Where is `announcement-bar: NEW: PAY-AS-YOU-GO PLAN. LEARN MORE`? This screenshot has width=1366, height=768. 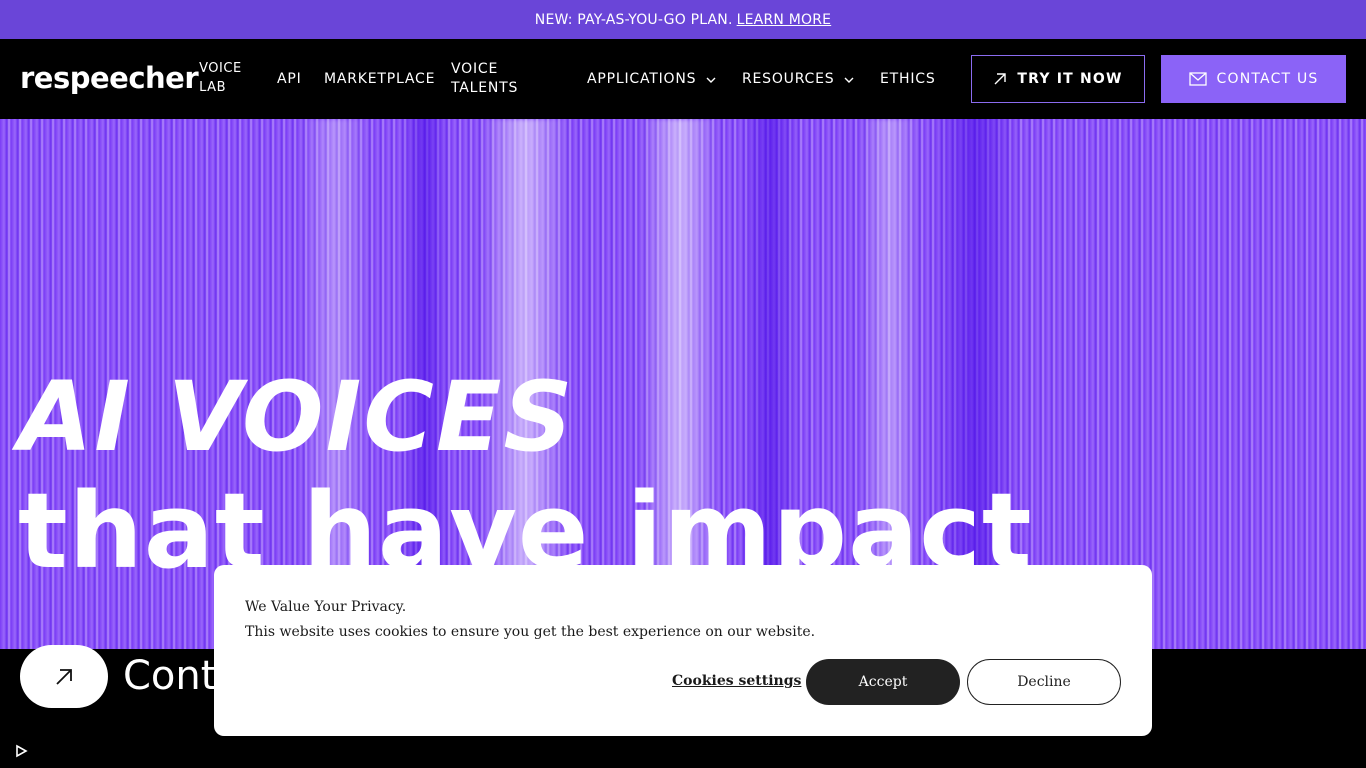
announcement-bar: NEW: PAY-AS-YOU-GO PLAN. LEARN MORE is located at coordinates (683, 19).